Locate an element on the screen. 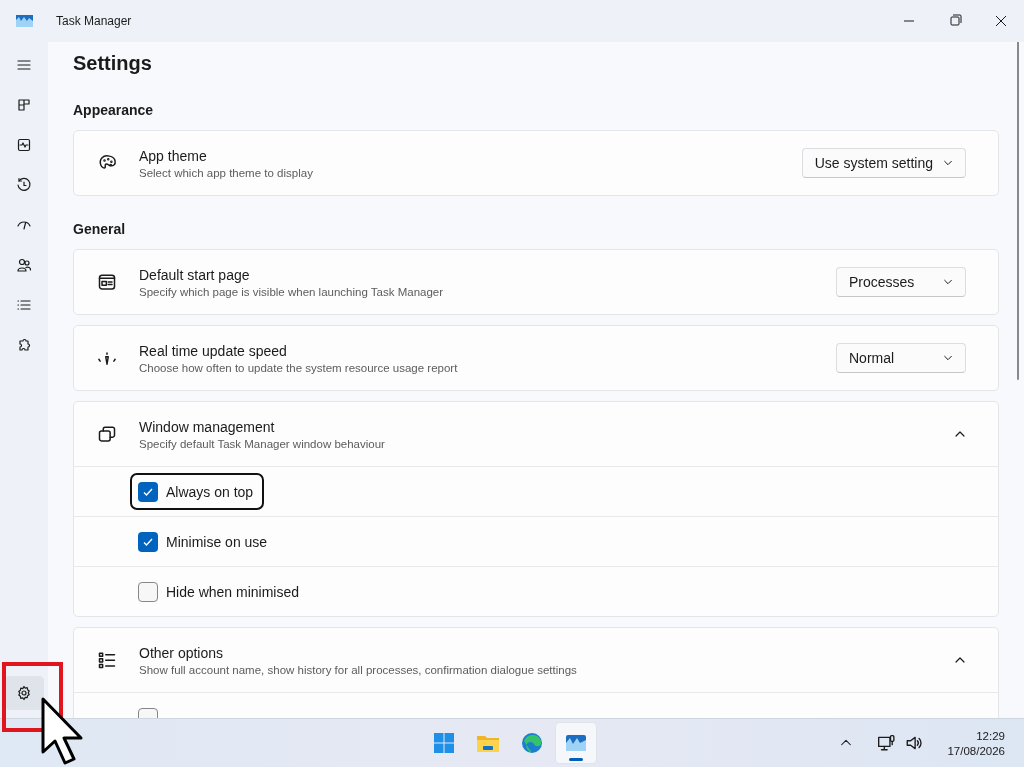 The width and height of the screenshot is (1024, 767). checkbox-label: Always on top is located at coordinates (210, 491).